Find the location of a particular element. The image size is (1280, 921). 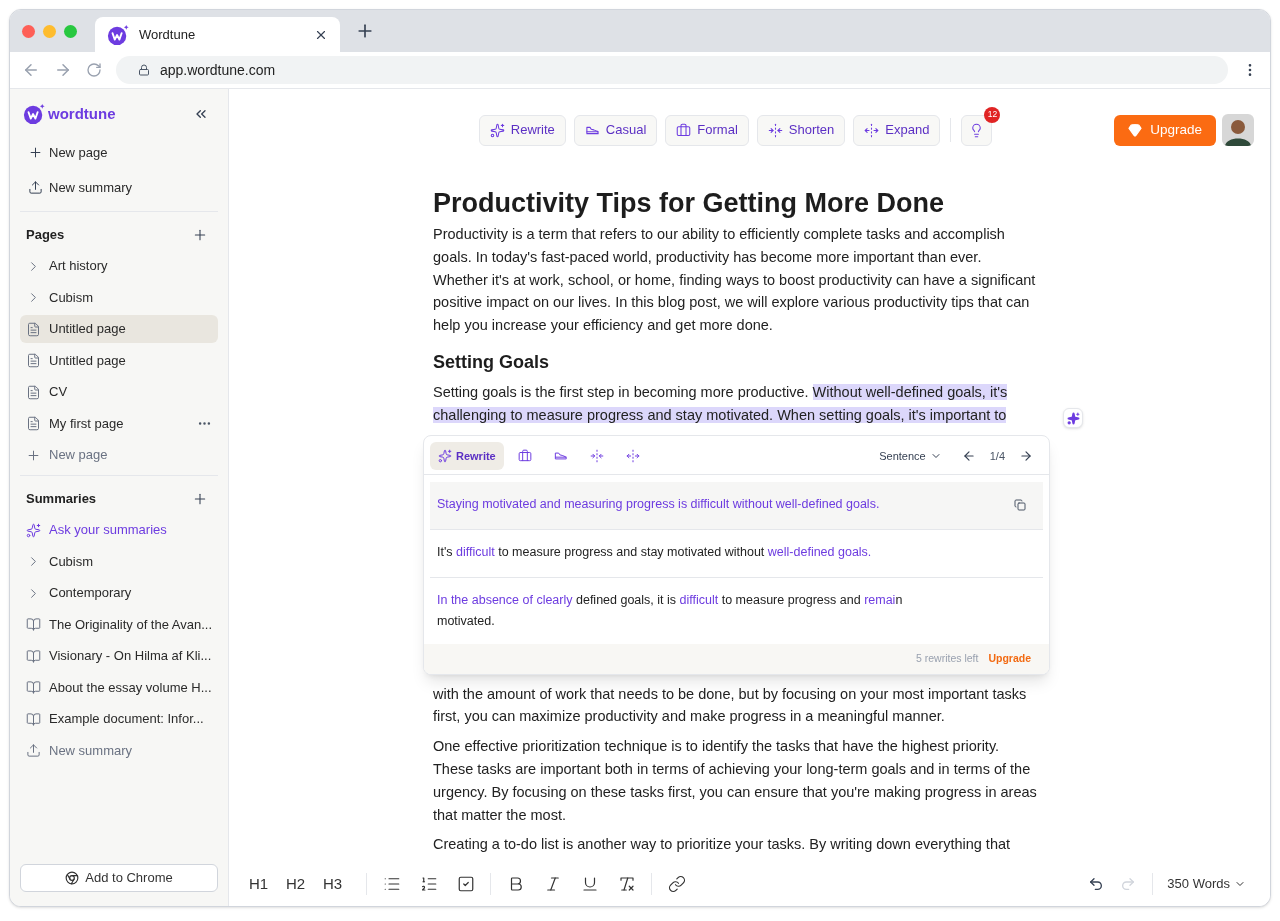

heading-button: H1 is located at coordinates (267, 884).